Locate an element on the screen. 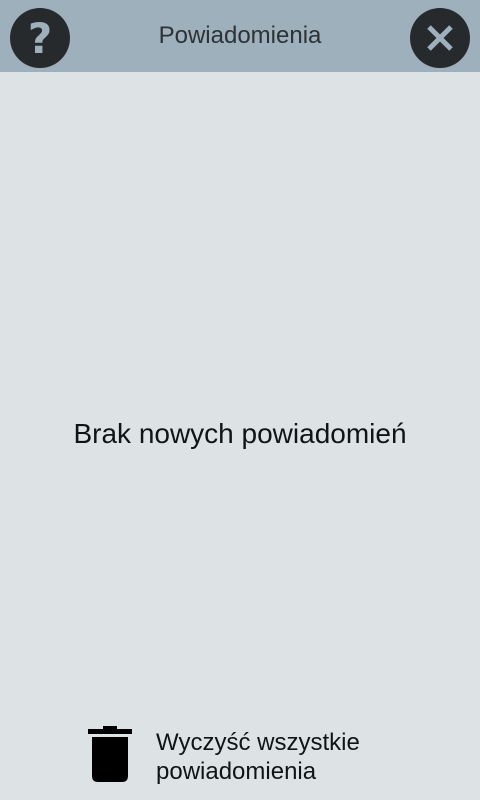 The height and width of the screenshot is (800, 480). clear-all-label-line2: powiadomienia is located at coordinates (236, 771).